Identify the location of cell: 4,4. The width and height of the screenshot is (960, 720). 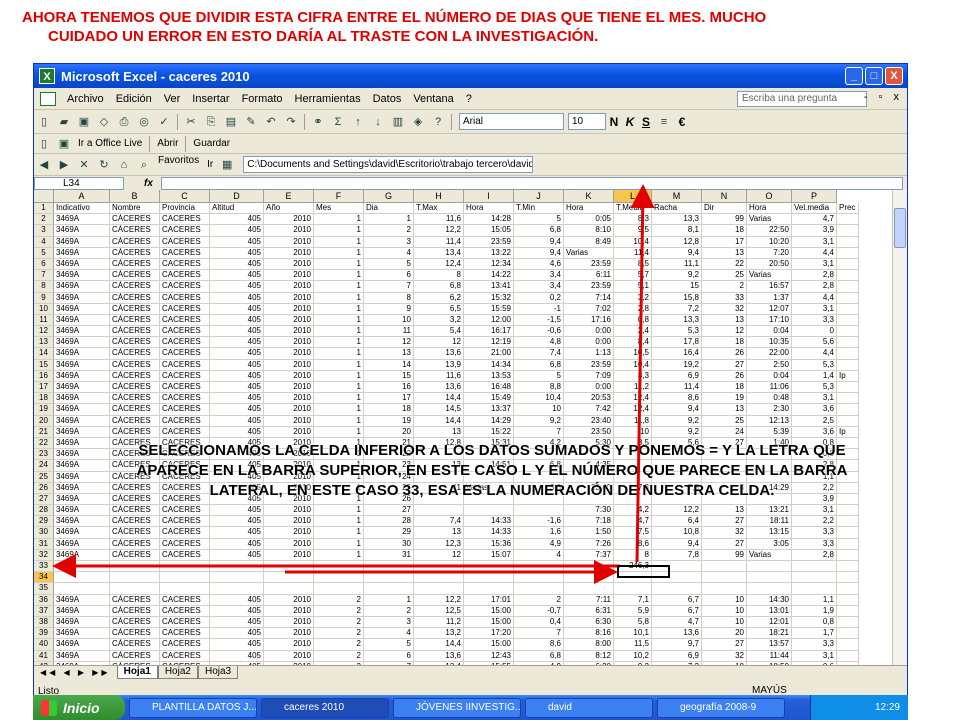
(814, 354).